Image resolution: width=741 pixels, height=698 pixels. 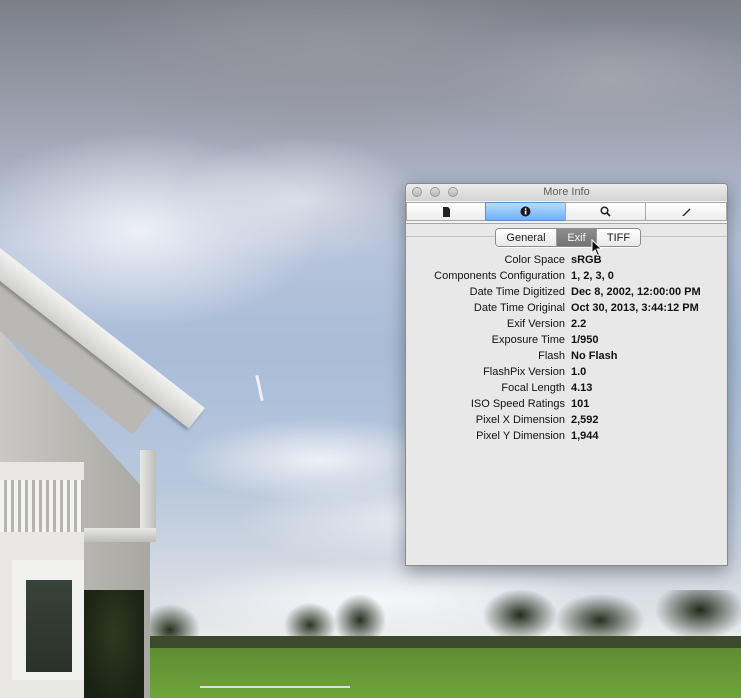 I want to click on table-row: Pixel Y Dimension 1,944, so click(x=566, y=436).